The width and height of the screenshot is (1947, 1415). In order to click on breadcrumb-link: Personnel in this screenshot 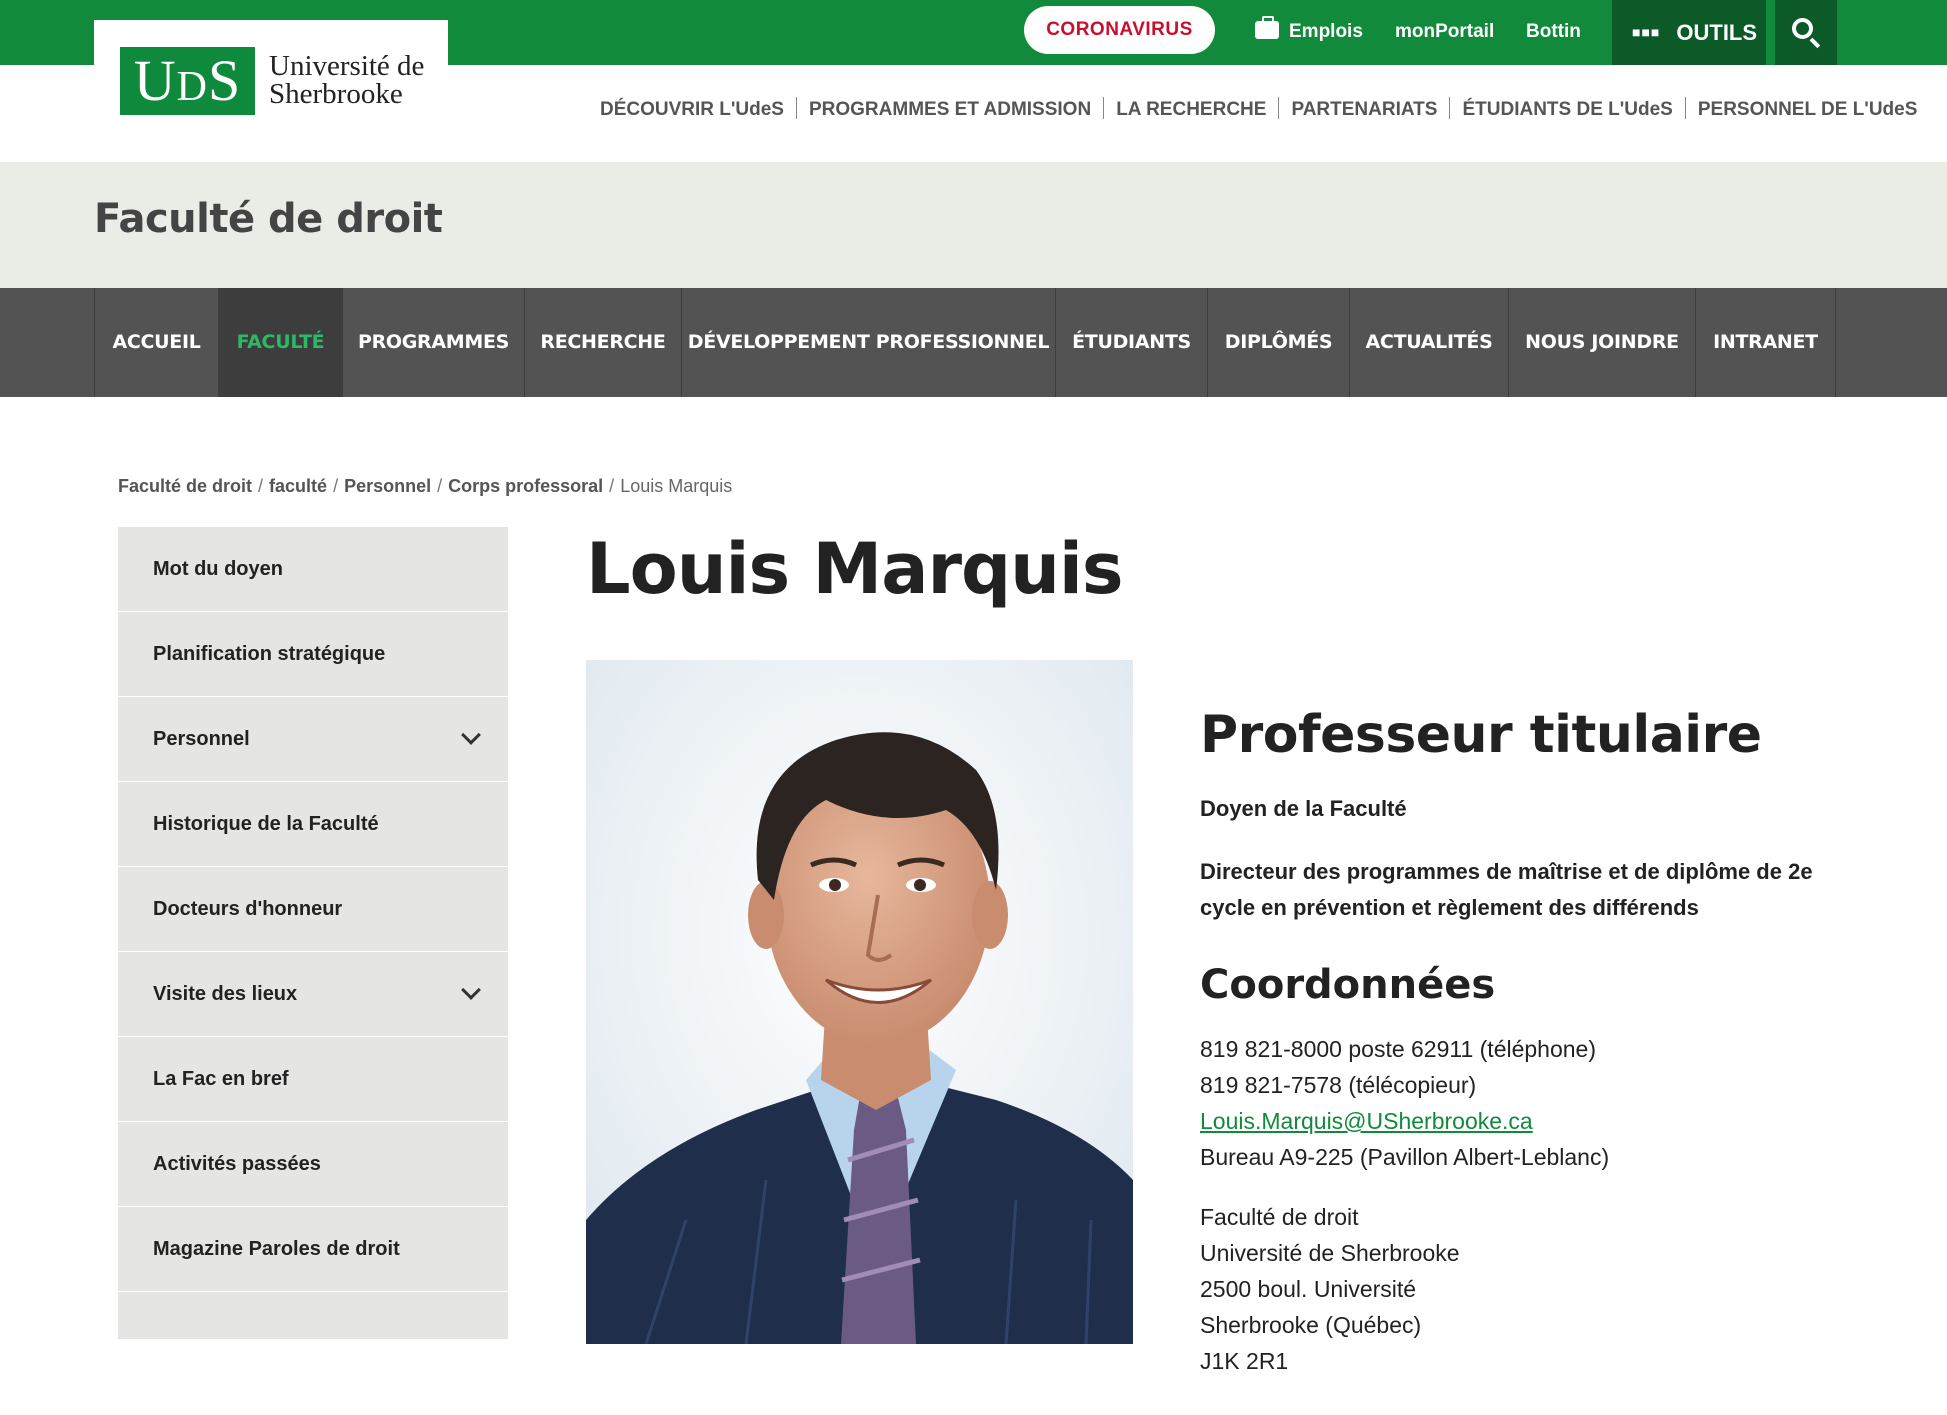, I will do `click(387, 486)`.